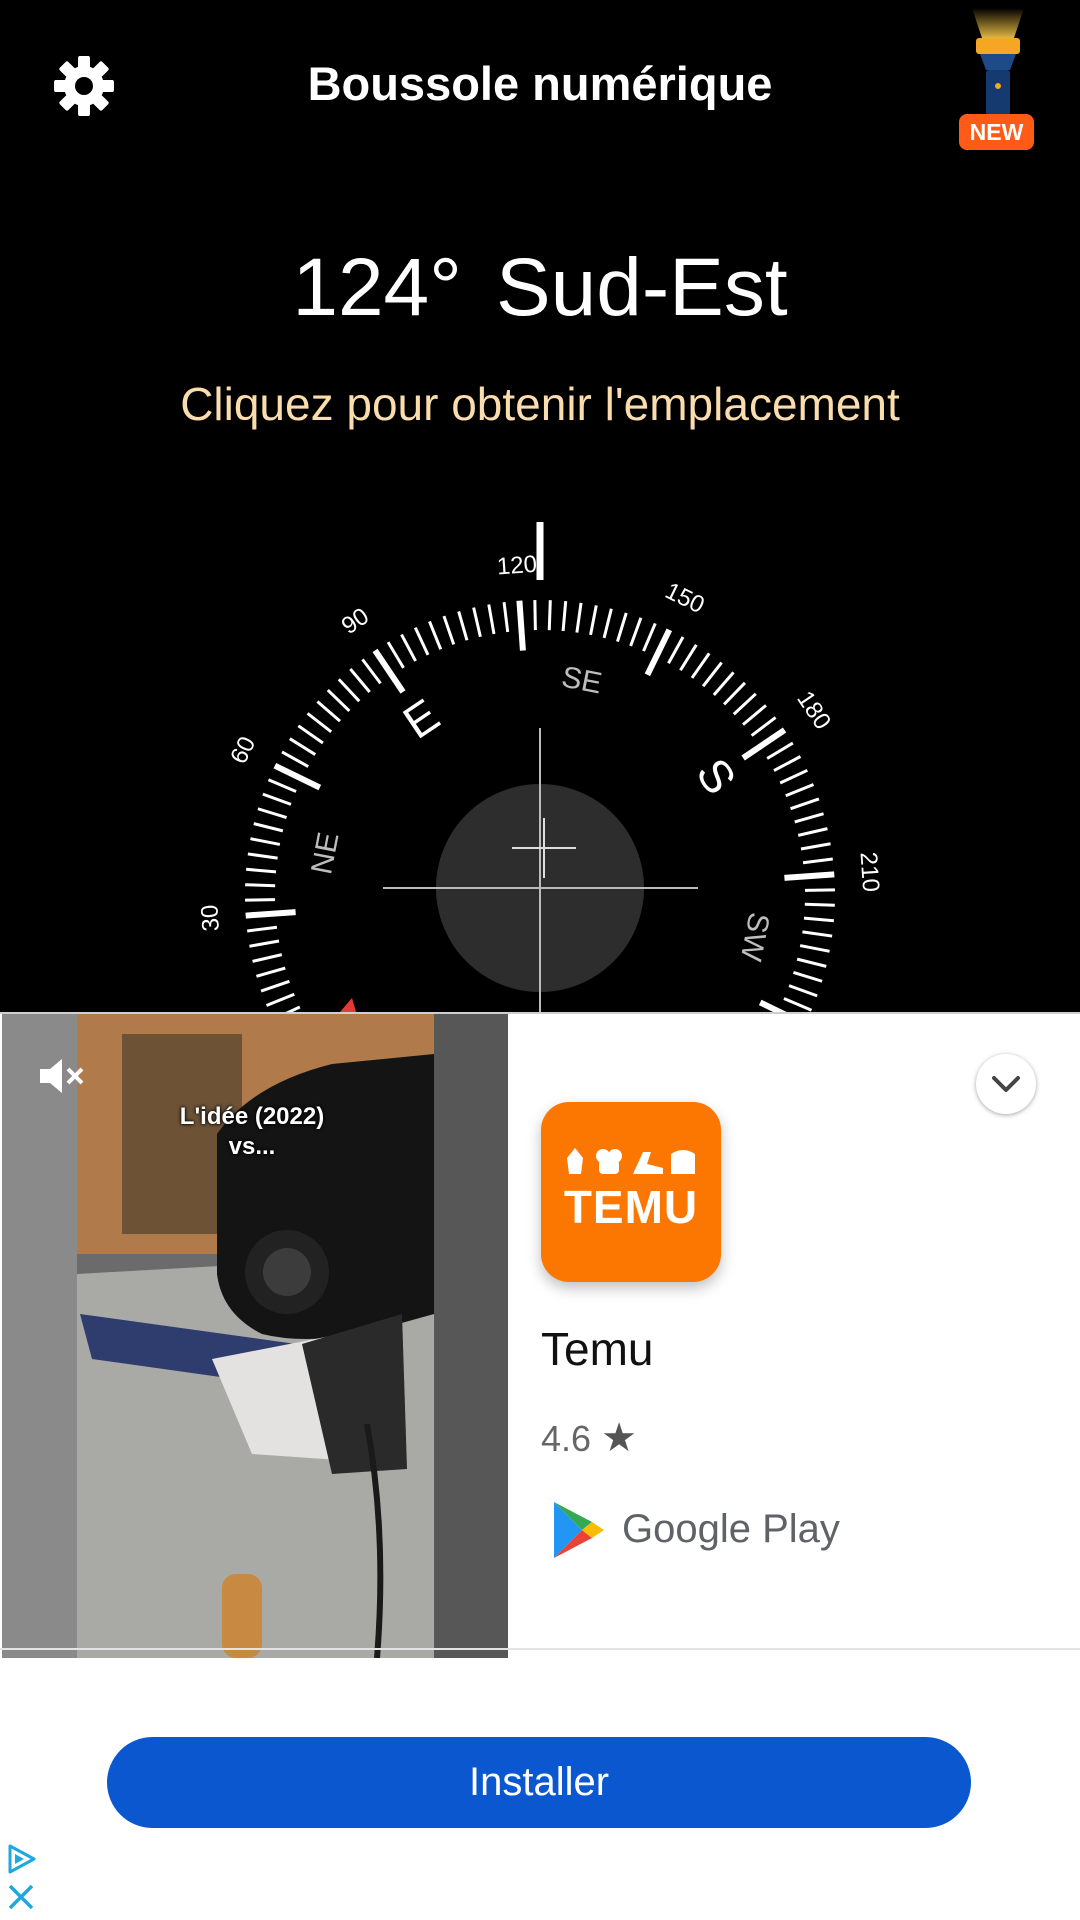 Image resolution: width=1080 pixels, height=1920 pixels. What do you see at coordinates (21, 1897) in the screenshot?
I see `close-ad-button` at bounding box center [21, 1897].